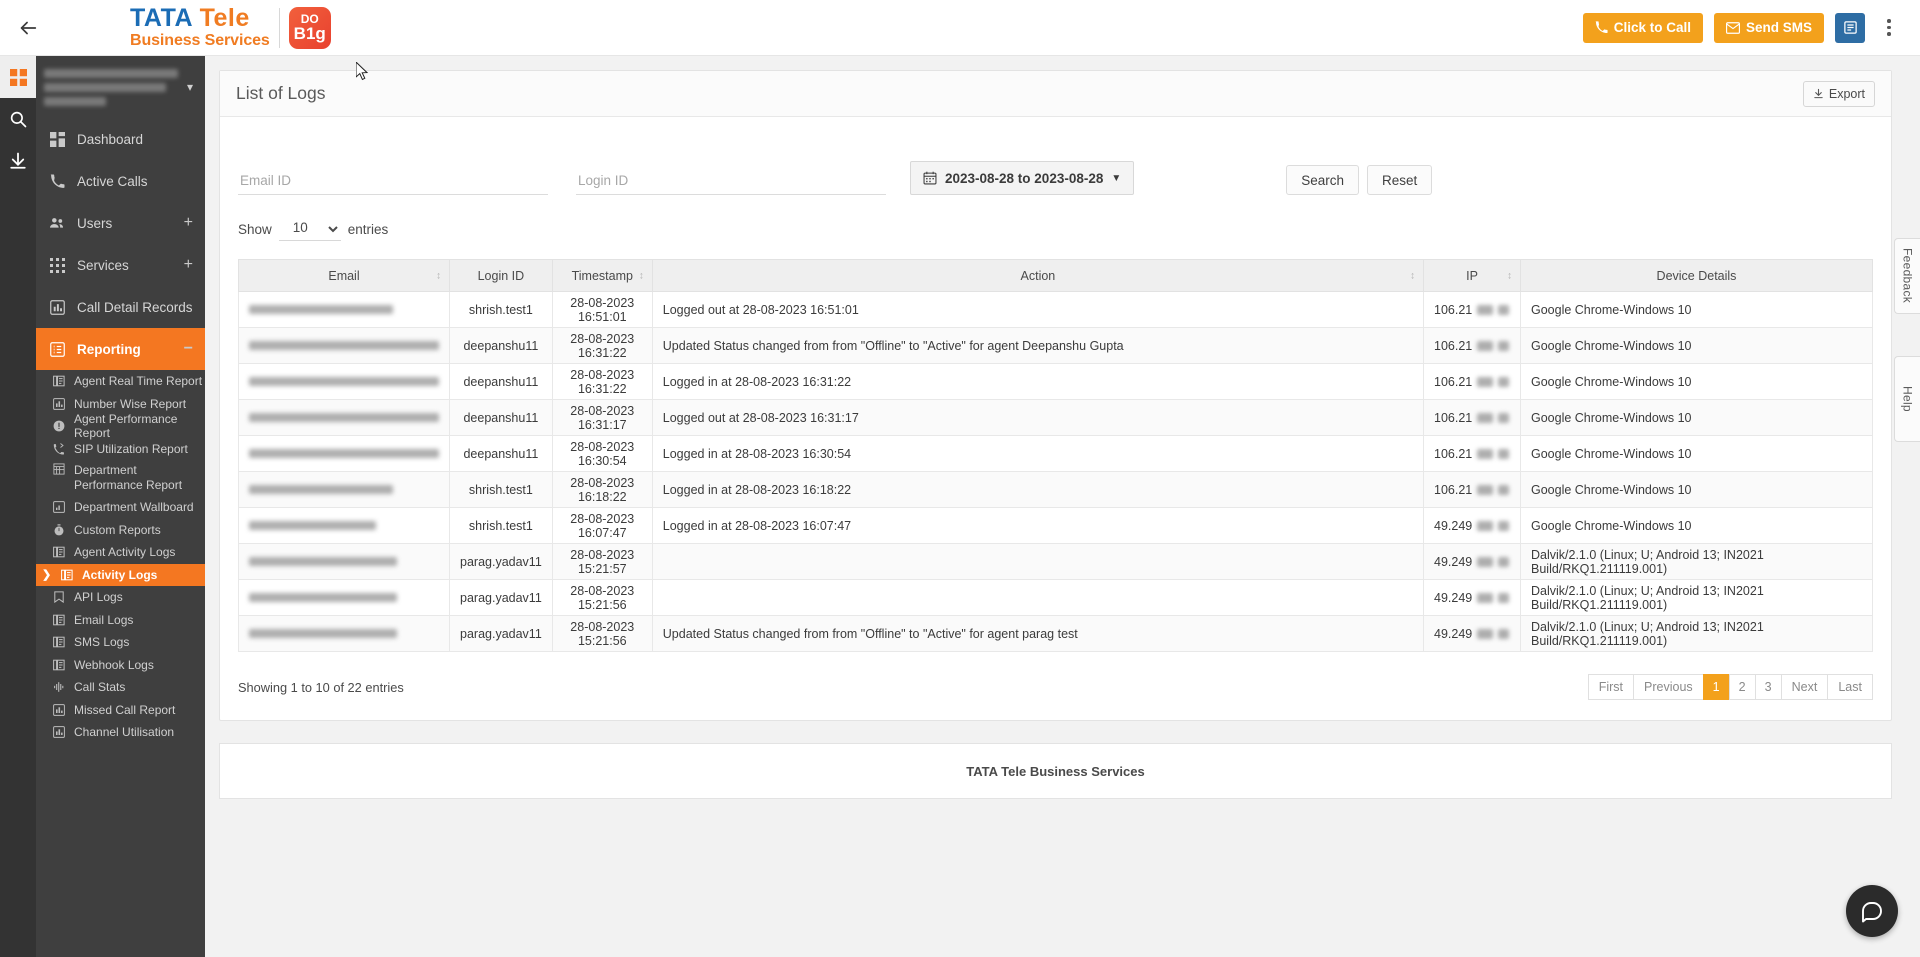 The image size is (1920, 957). I want to click on chat-bubble-icon, so click(1872, 911).